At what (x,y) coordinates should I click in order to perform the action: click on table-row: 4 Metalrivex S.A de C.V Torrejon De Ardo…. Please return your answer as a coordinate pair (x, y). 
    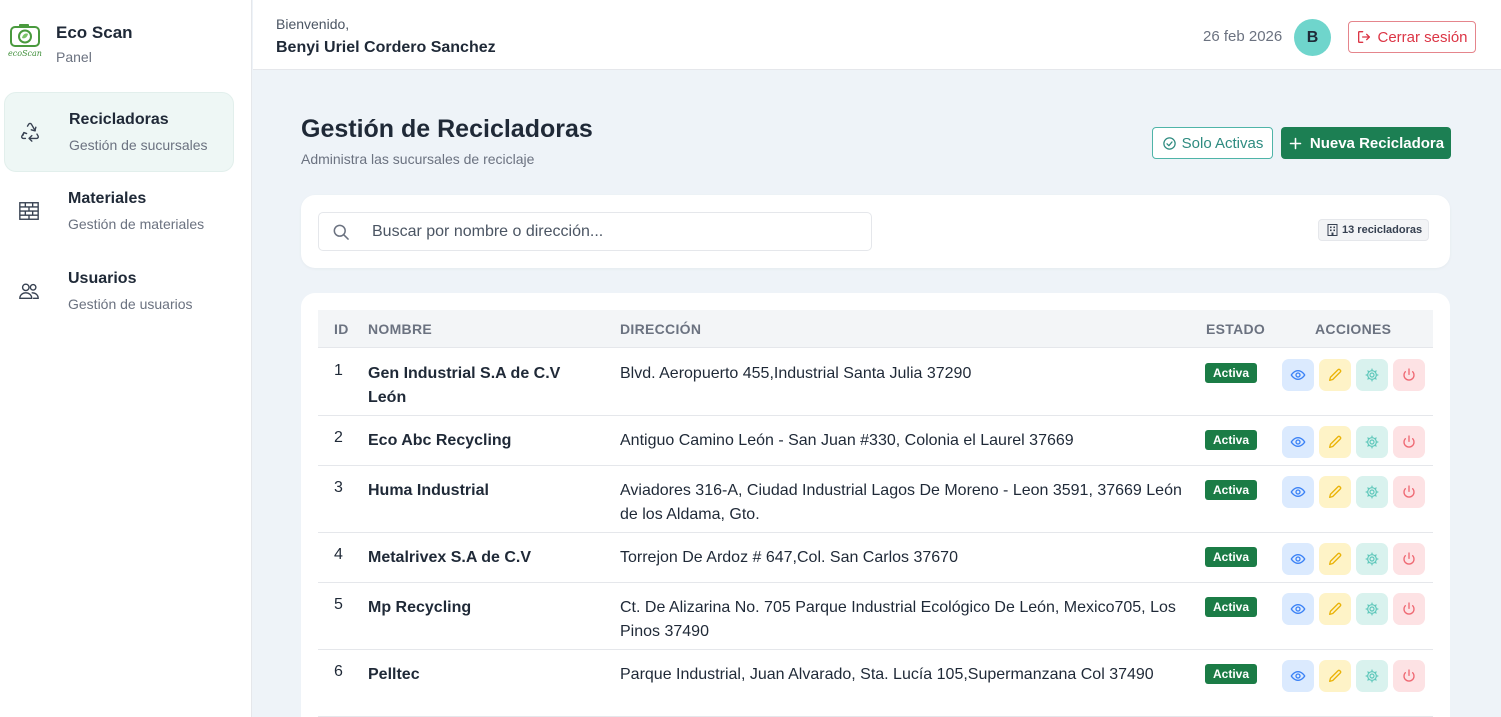
    Looking at the image, I should click on (875, 558).